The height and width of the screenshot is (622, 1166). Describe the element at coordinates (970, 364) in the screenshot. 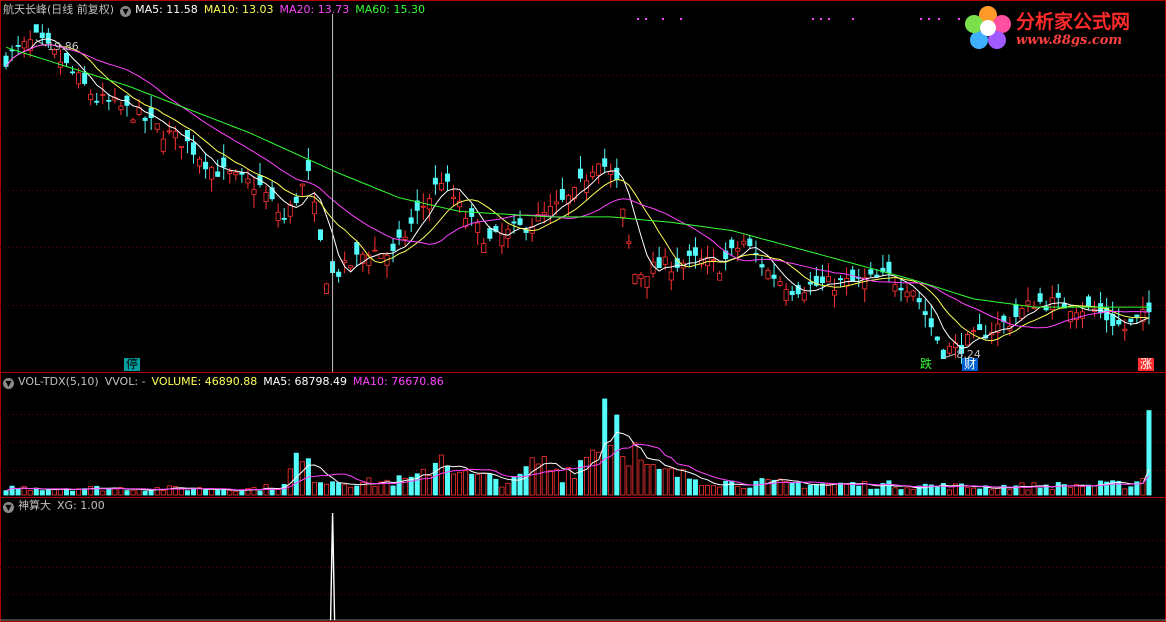

I see `marker-cai: 财` at that location.